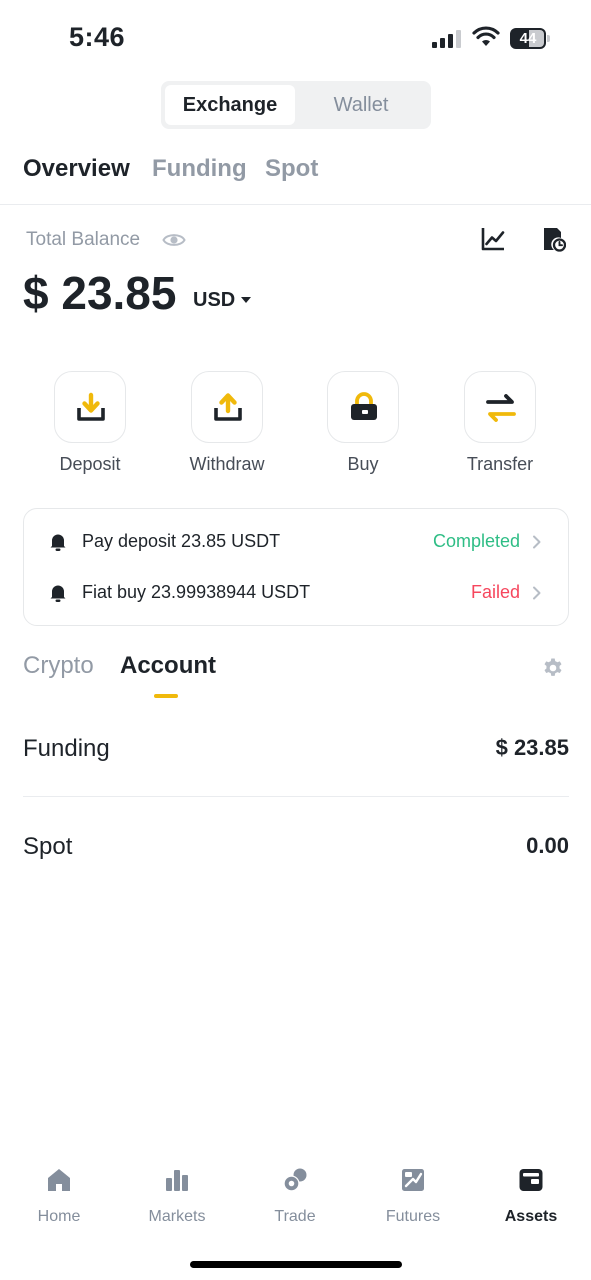  What do you see at coordinates (177, 1180) in the screenshot?
I see `markets-icon` at bounding box center [177, 1180].